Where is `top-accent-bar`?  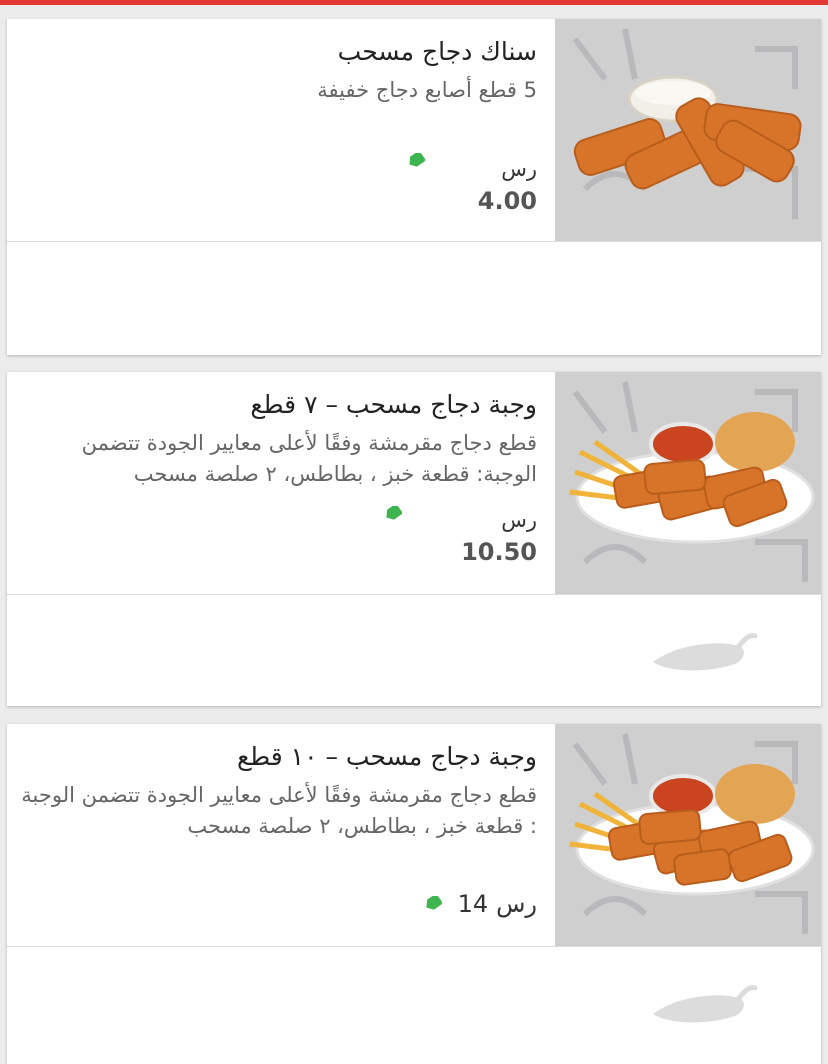
top-accent-bar is located at coordinates (414, 2).